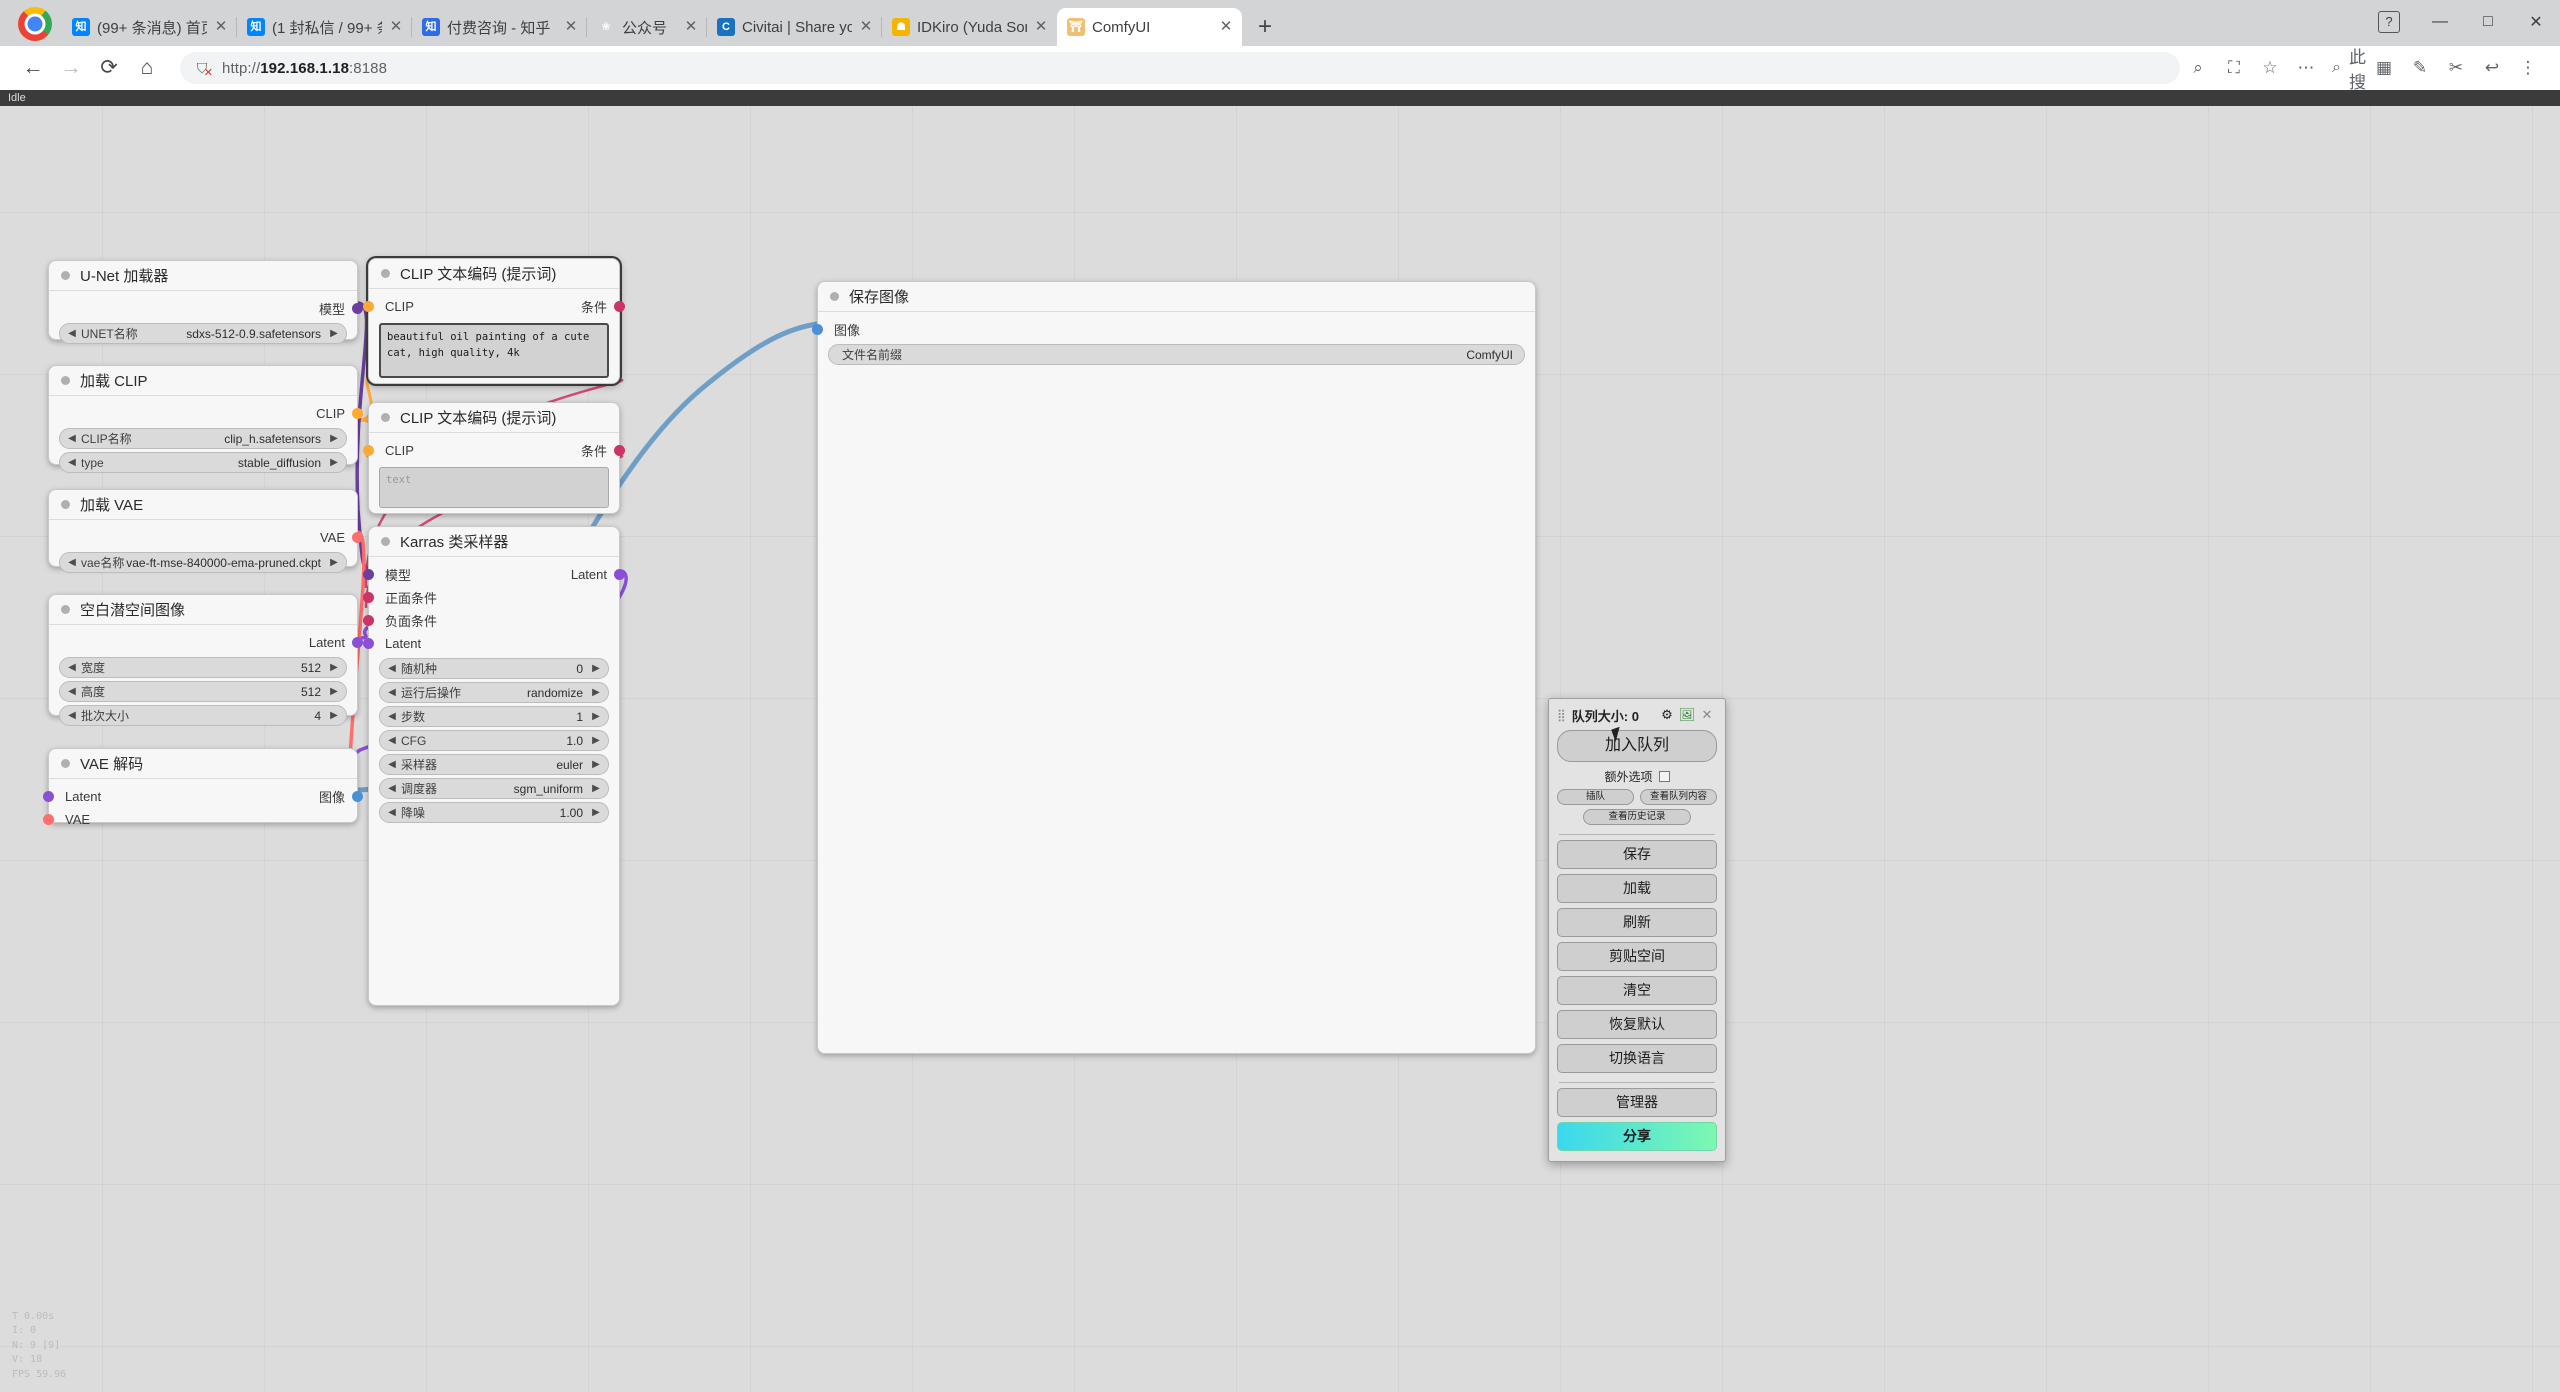 Image resolution: width=2560 pixels, height=1392 pixels. What do you see at coordinates (357, 796) in the screenshot?
I see `output-port-image` at bounding box center [357, 796].